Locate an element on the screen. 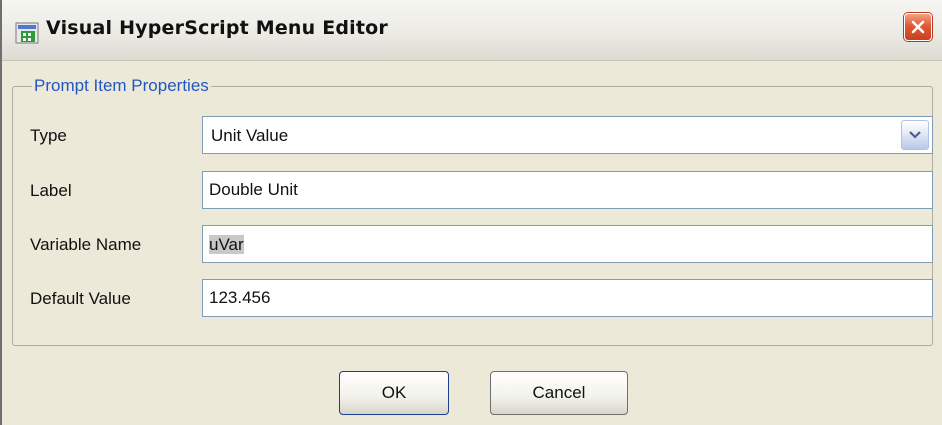 The height and width of the screenshot is (425, 942). default-value-label: Default Value is located at coordinates (80, 298).